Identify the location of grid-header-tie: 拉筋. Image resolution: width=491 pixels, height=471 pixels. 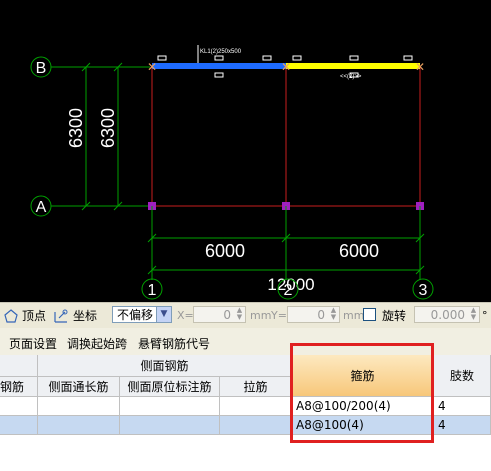
(256, 387).